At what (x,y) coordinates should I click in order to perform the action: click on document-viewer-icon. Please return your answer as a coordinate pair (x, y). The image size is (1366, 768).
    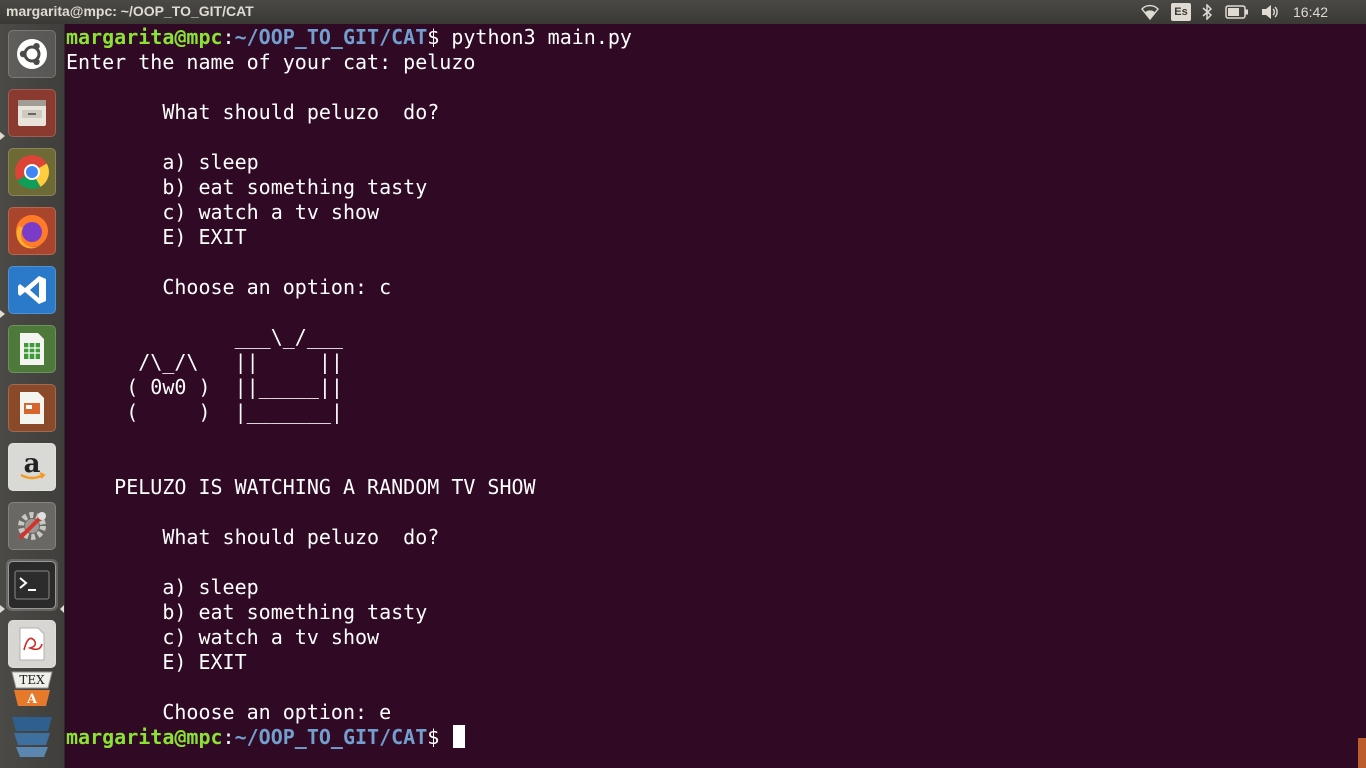
    Looking at the image, I should click on (32, 644).